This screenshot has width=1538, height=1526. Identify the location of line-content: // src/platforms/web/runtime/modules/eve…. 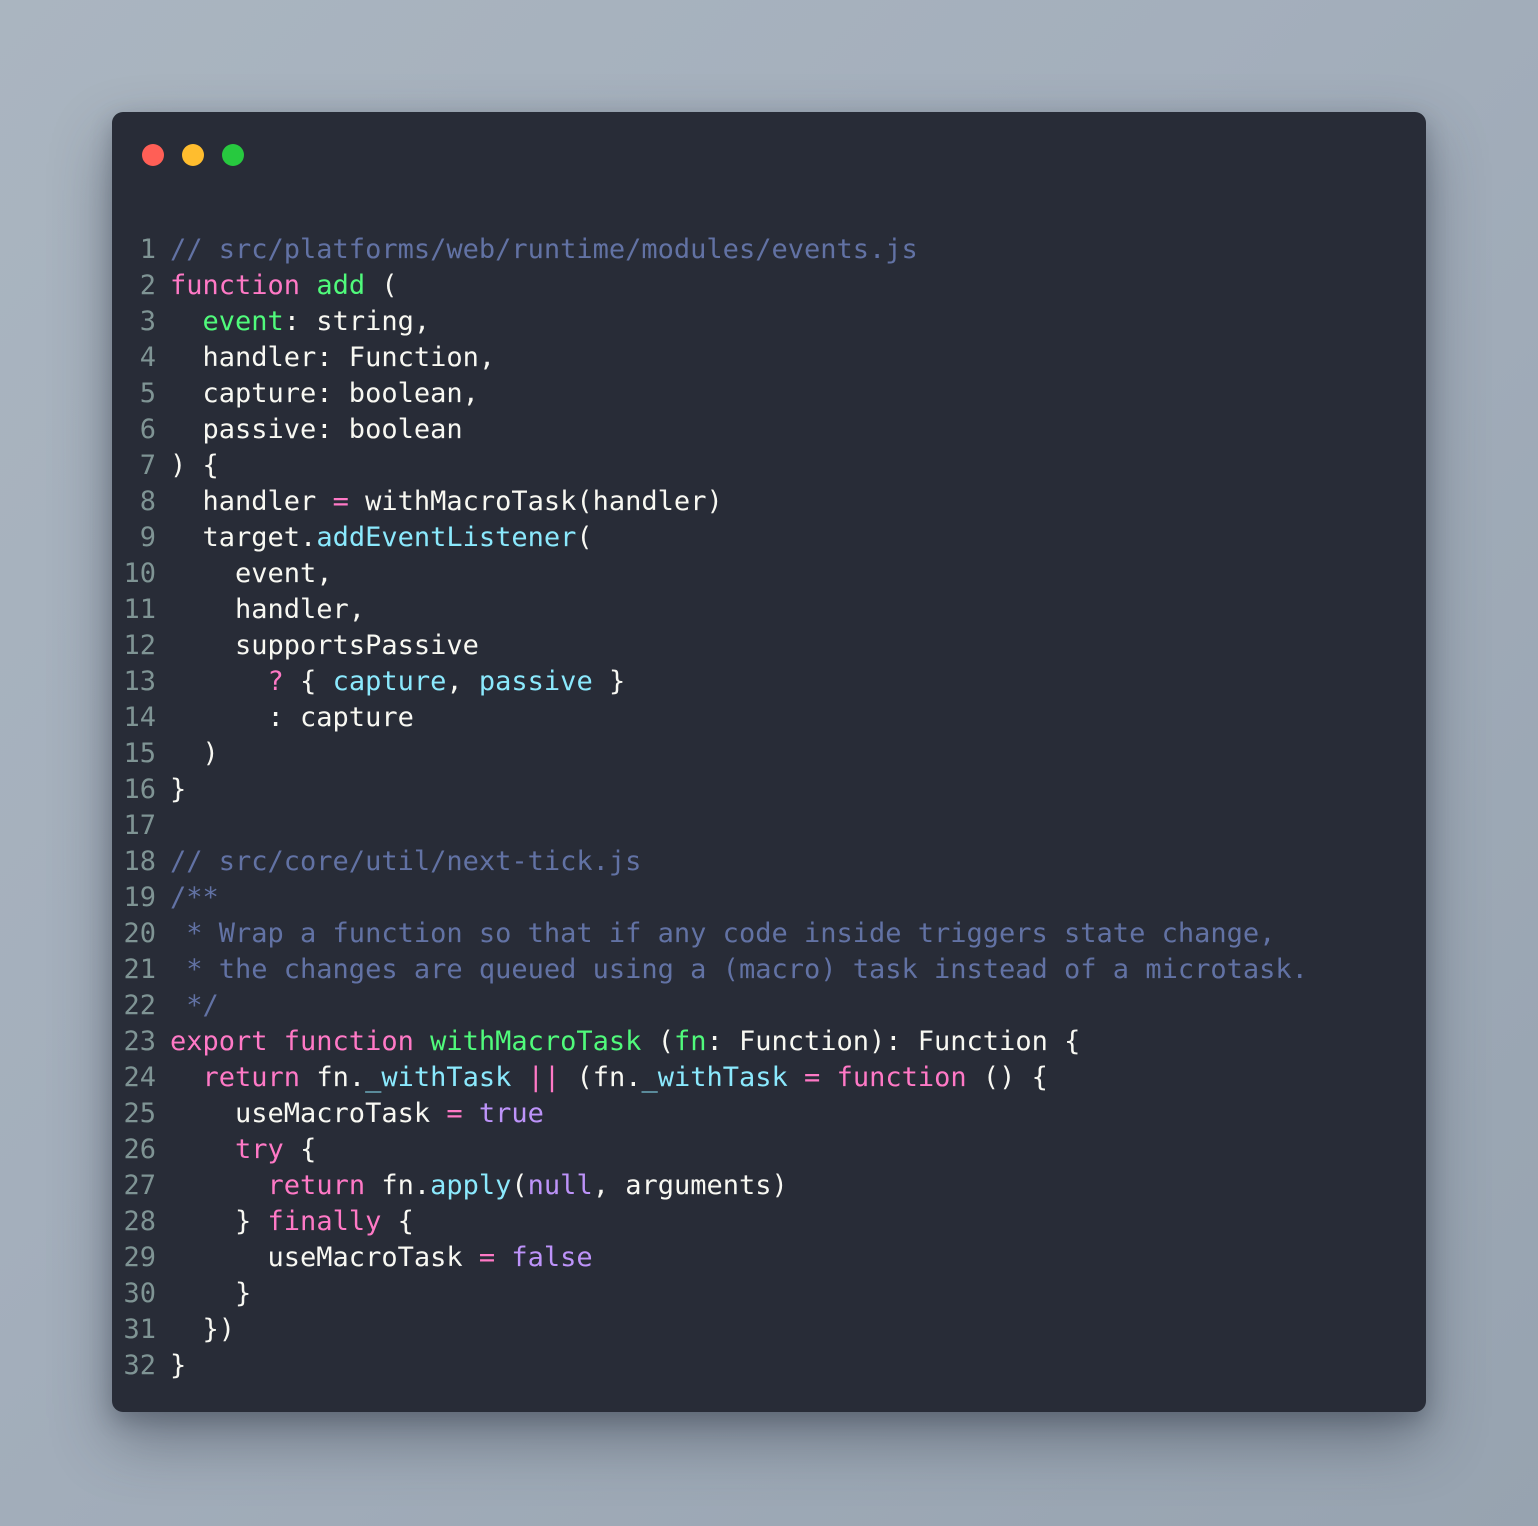
(544, 250).